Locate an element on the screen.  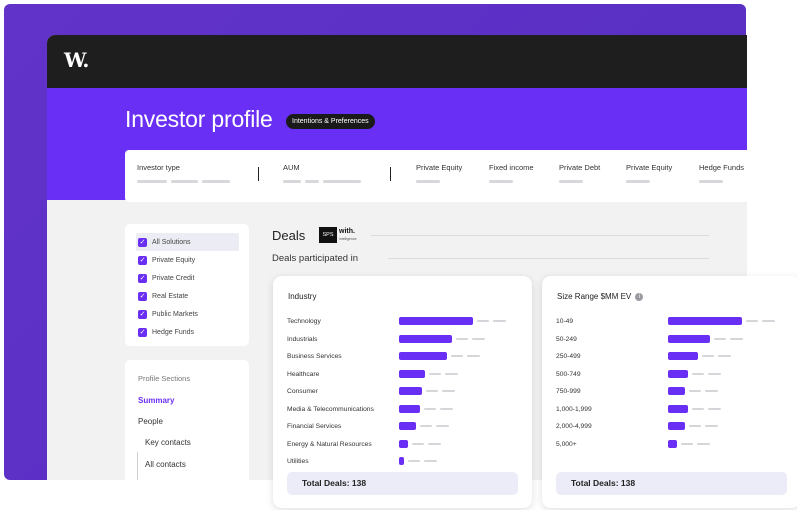
with-intelligence-subtext: intelligence is located at coordinates (348, 239).